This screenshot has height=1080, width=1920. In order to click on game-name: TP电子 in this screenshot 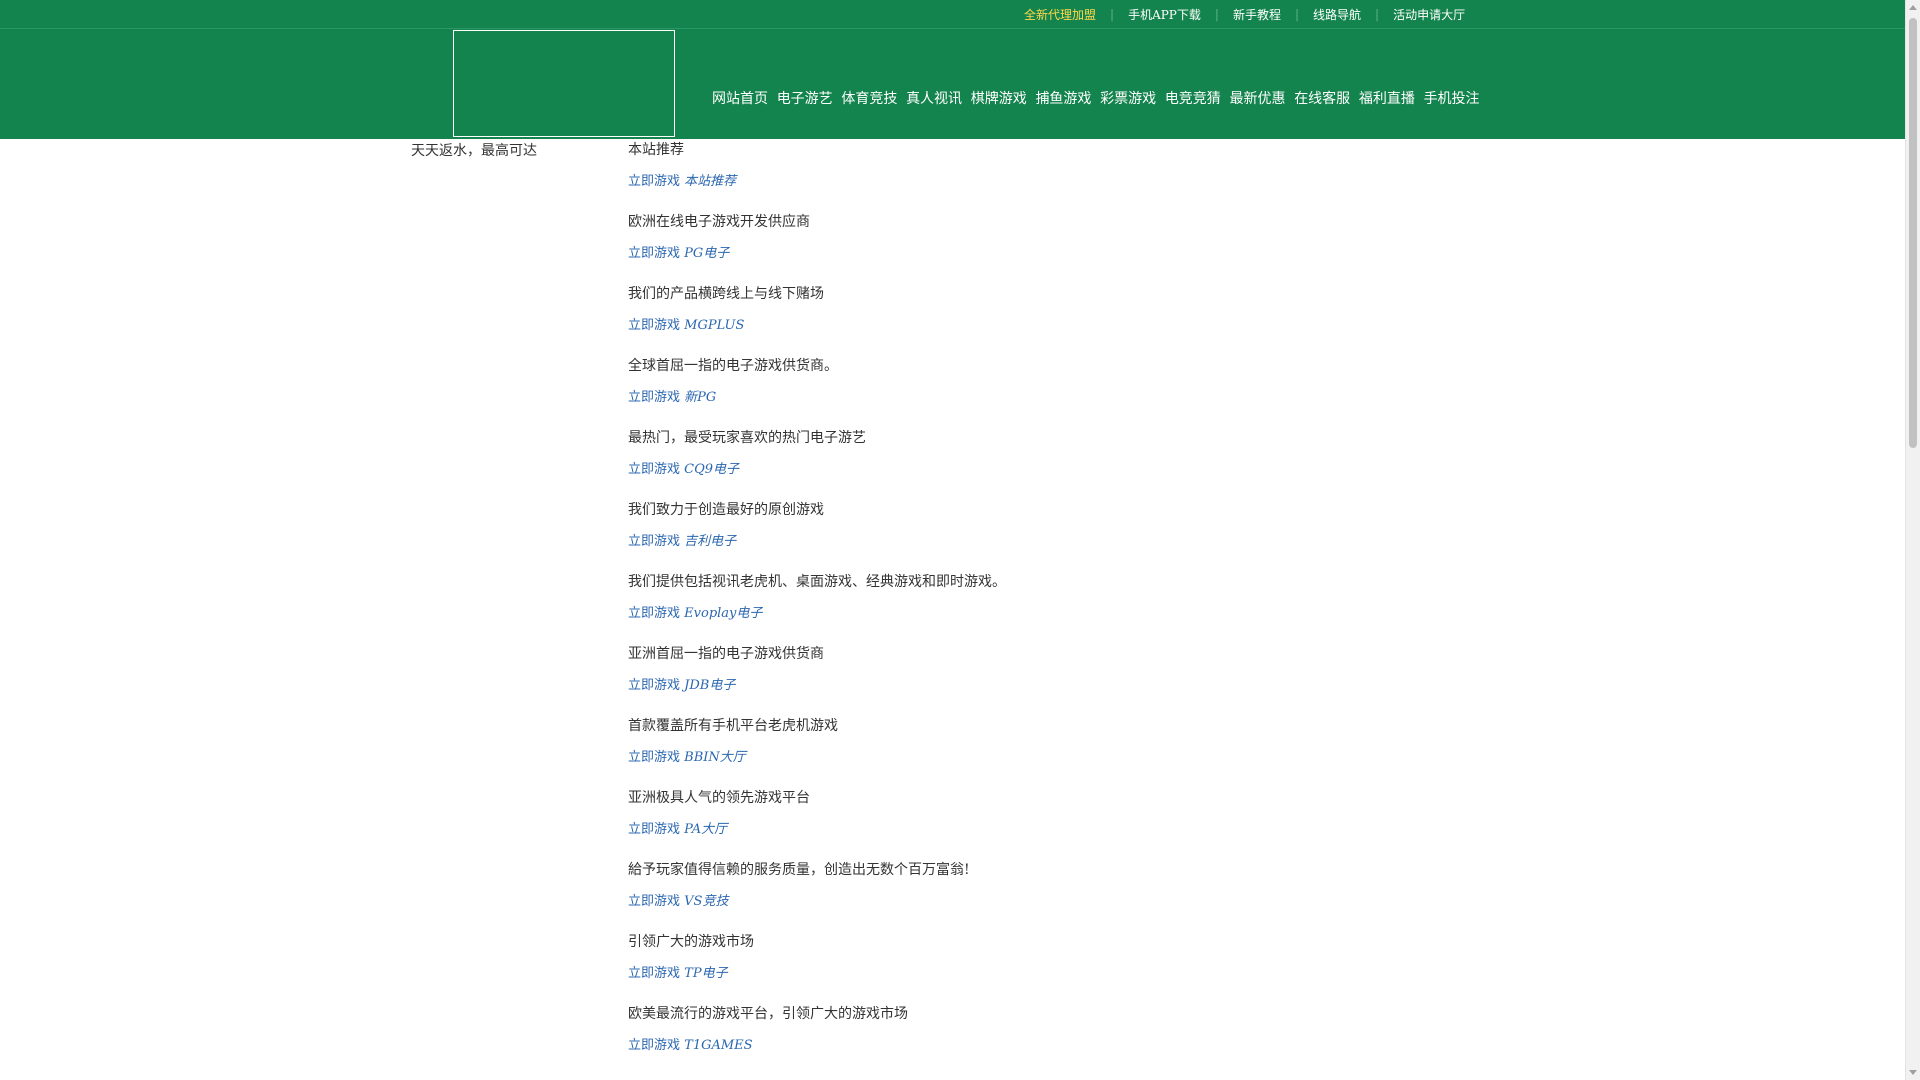, I will do `click(706, 973)`.